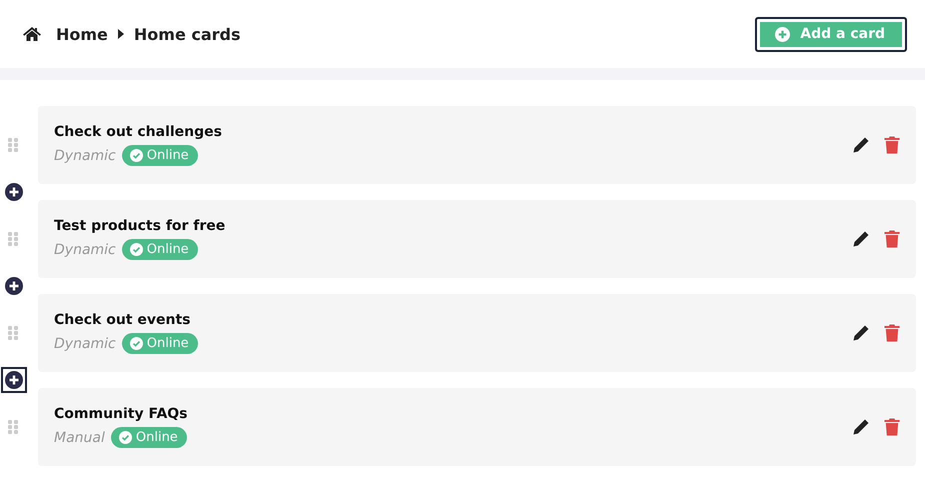  What do you see at coordinates (187, 34) in the screenshot?
I see `breadcrumb-item: Home cards` at bounding box center [187, 34].